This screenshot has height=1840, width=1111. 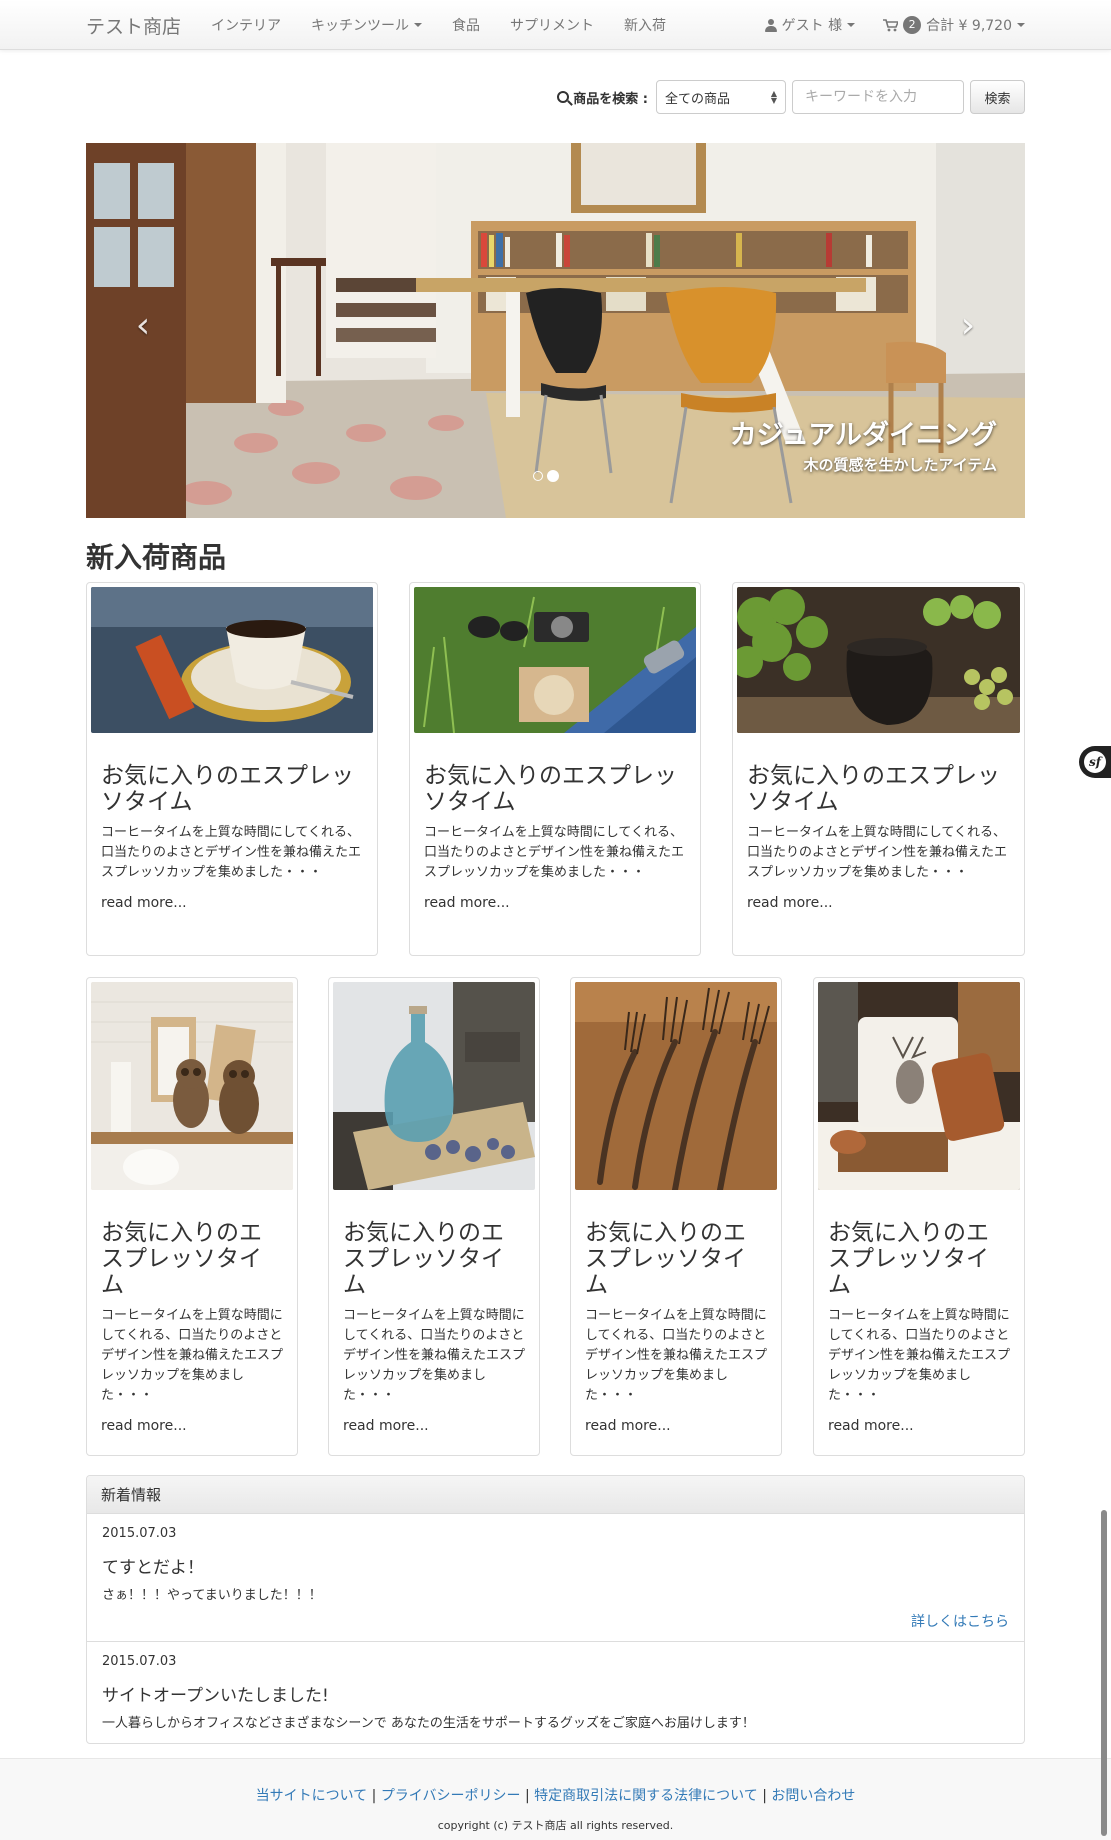 I want to click on forks-image, so click(x=676, y=1086).